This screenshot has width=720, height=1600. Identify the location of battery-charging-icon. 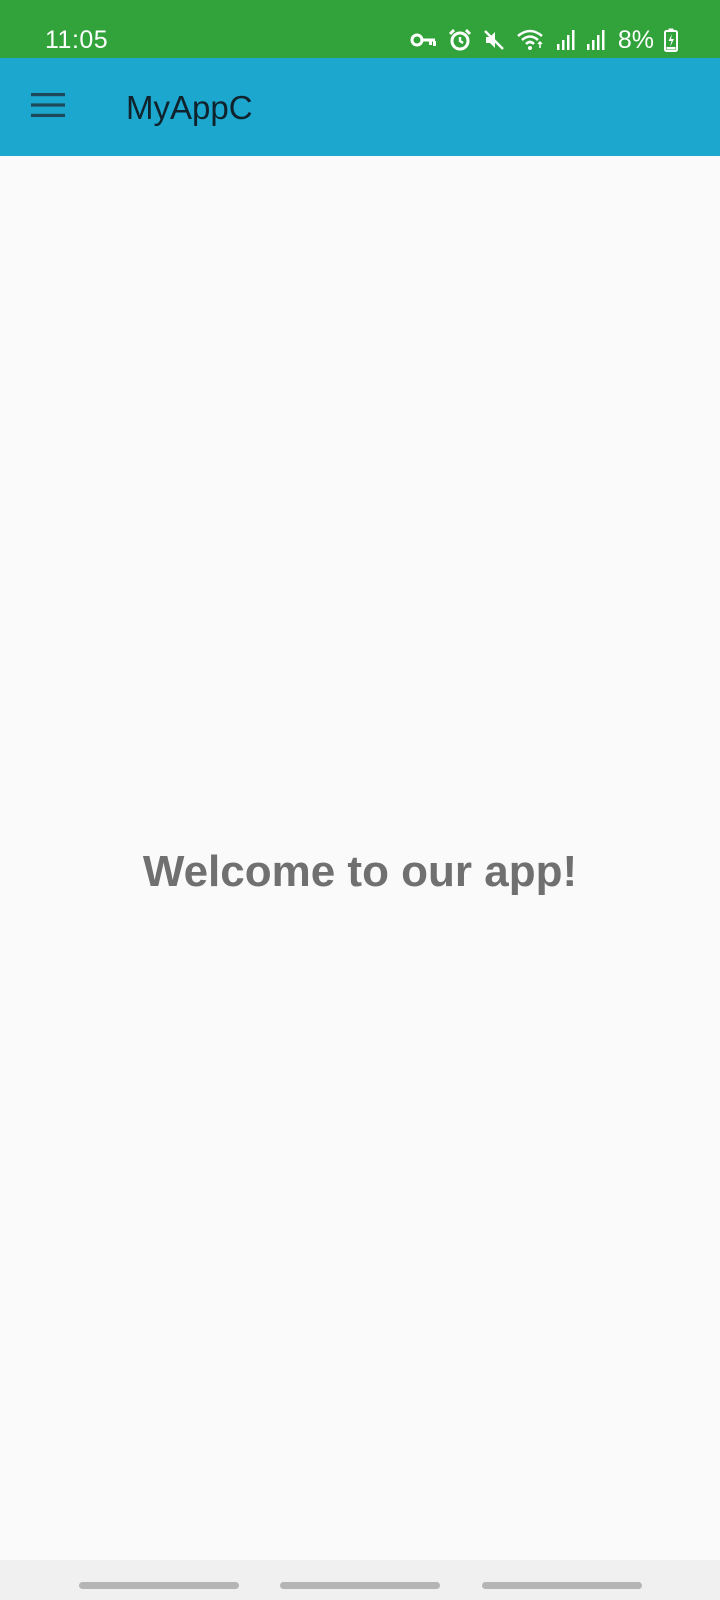
(671, 40).